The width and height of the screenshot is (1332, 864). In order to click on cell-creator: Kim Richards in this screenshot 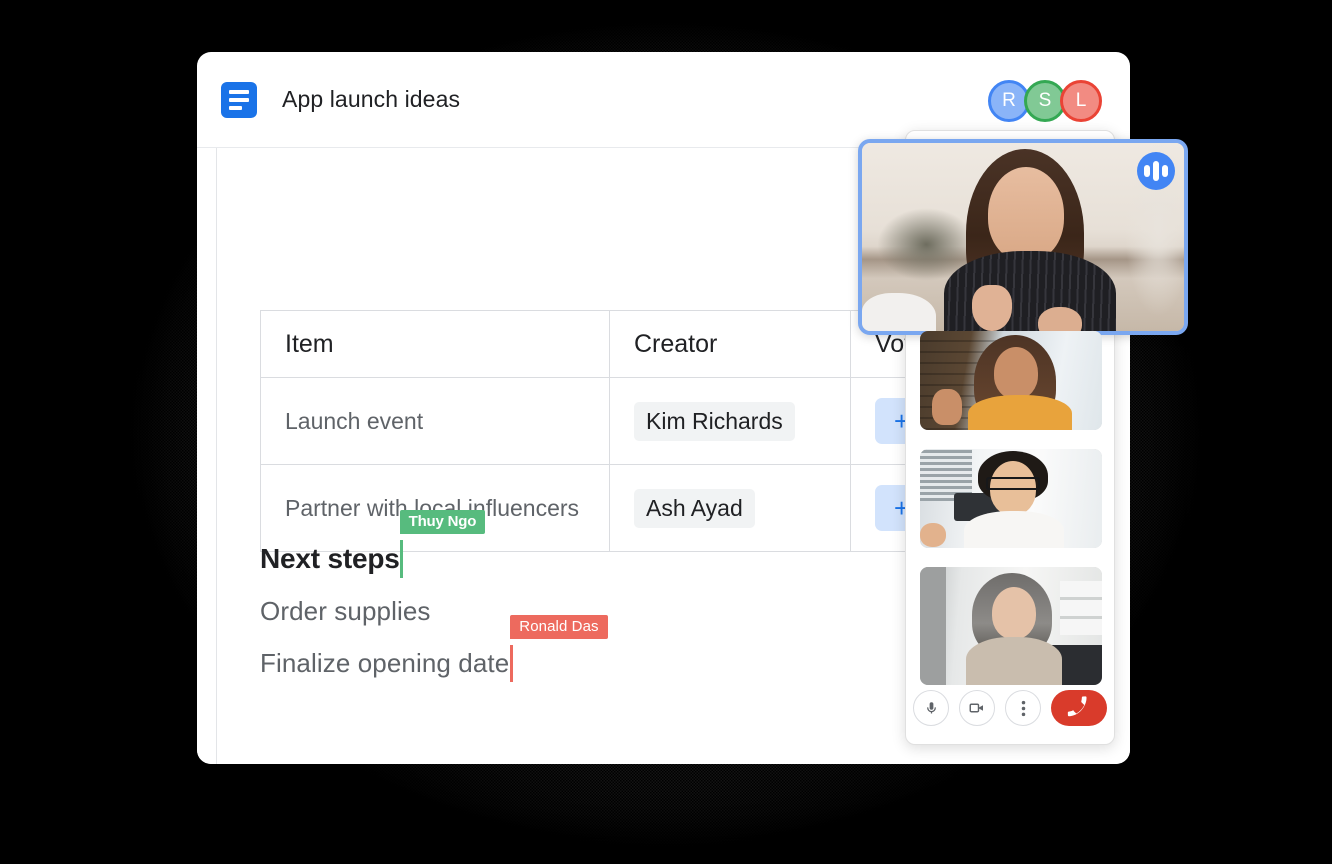, I will do `click(730, 421)`.